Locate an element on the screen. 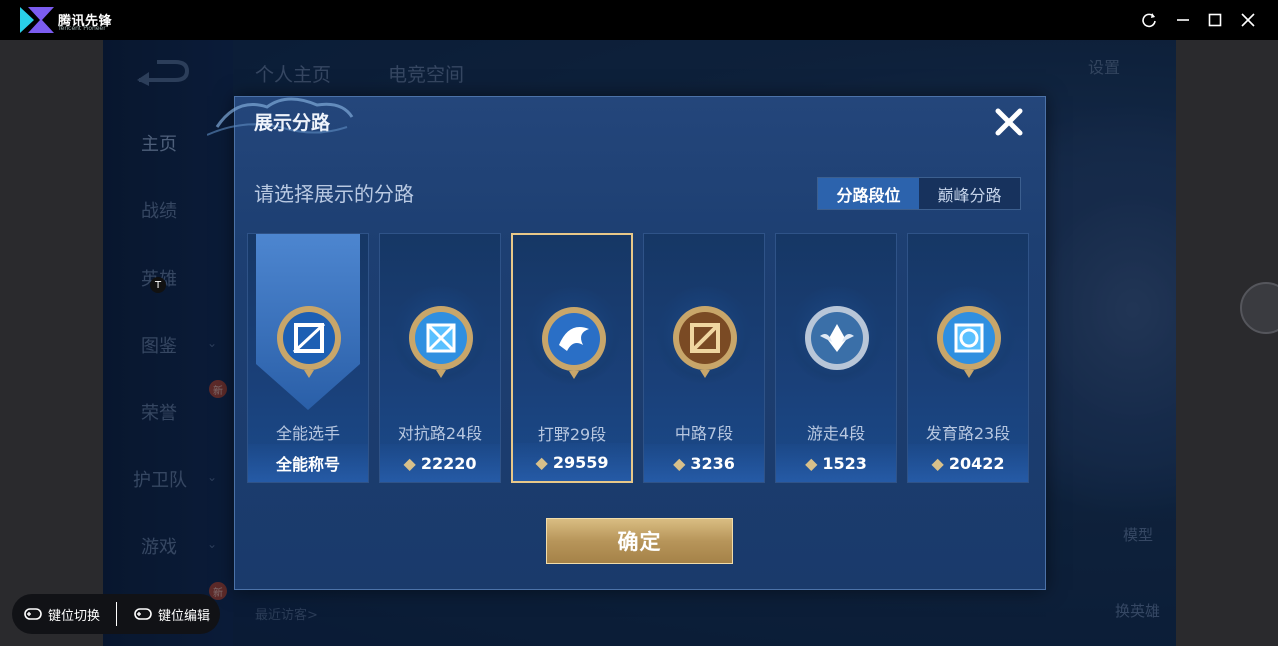 The image size is (1278, 646). minimize-button is located at coordinates (1183, 20).